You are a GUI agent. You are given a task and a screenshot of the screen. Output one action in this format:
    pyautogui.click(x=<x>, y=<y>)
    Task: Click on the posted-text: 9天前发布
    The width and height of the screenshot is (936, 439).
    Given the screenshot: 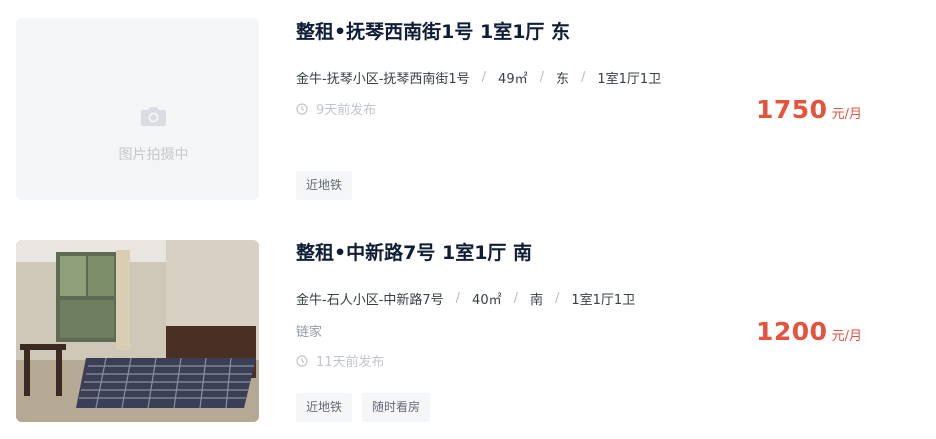 What is the action you would take?
    pyautogui.click(x=346, y=110)
    